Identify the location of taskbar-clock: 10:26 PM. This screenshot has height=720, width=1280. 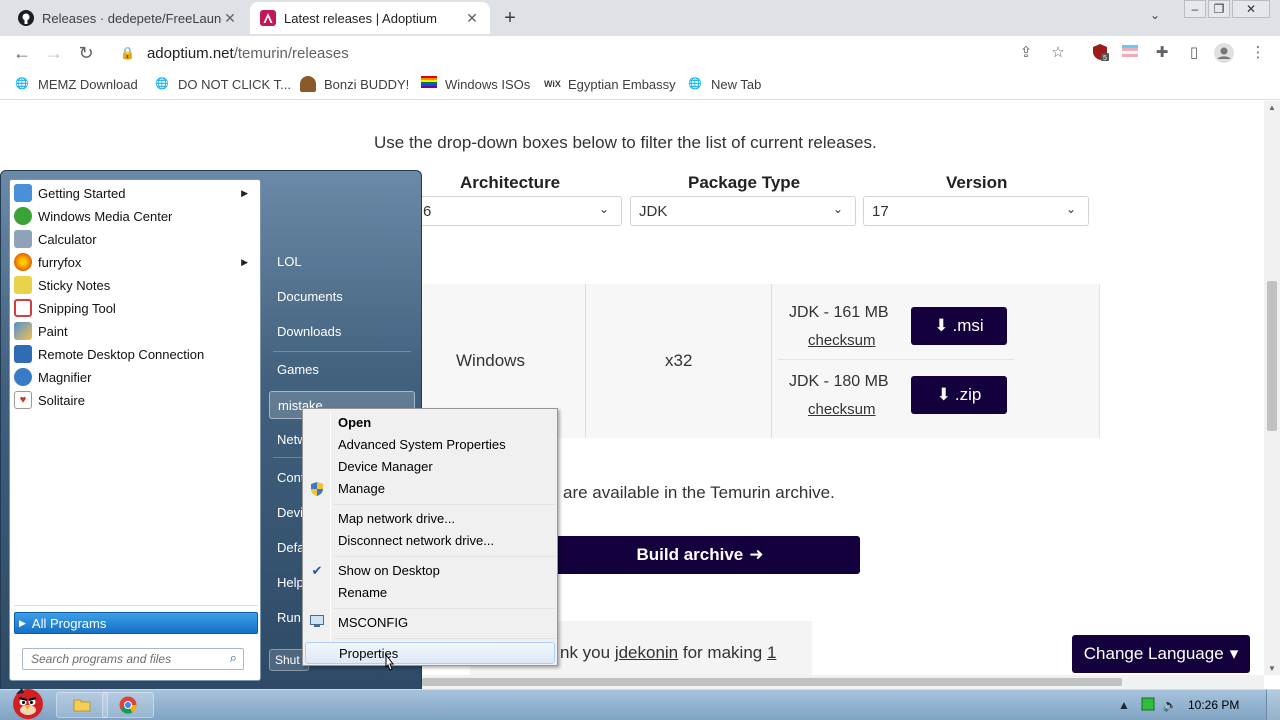
(1213, 705).